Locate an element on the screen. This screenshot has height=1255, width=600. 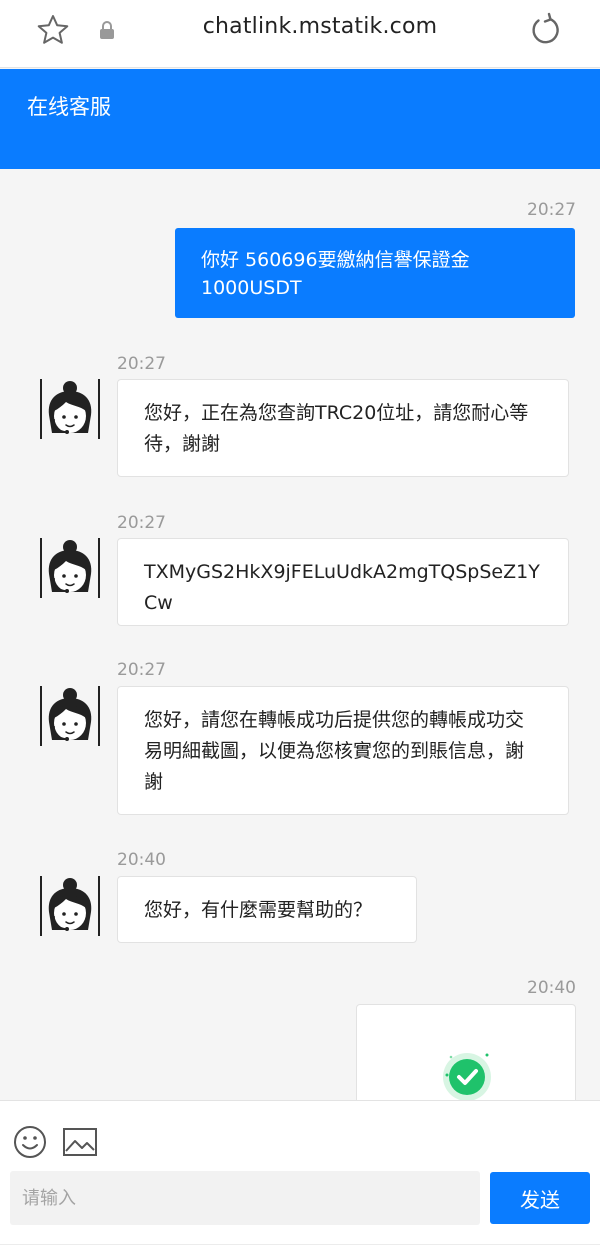
check-circle-icon is located at coordinates (467, 1076).